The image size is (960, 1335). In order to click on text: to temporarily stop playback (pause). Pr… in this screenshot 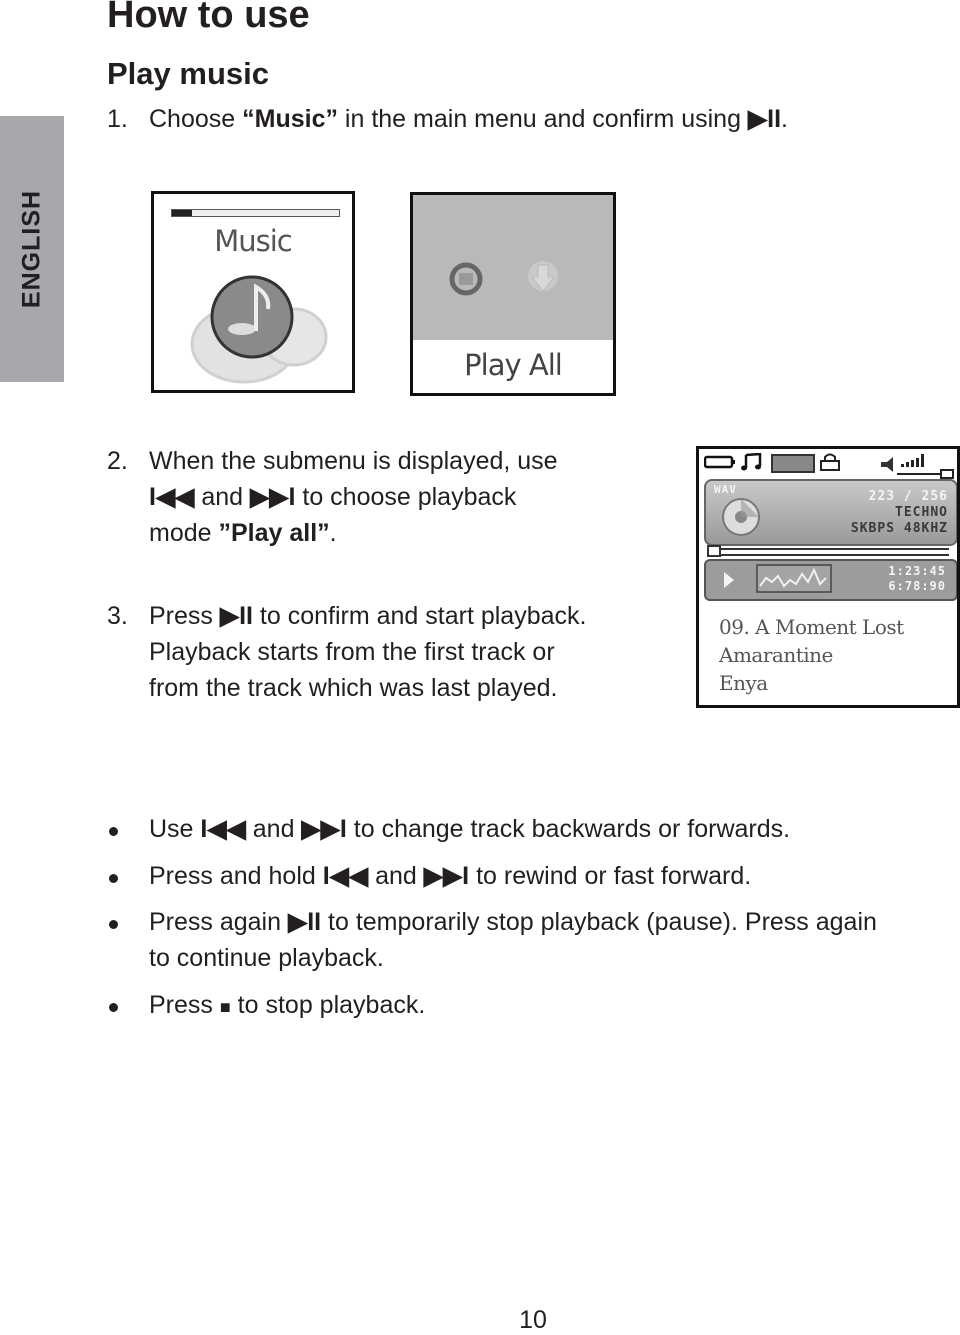, I will do `click(599, 922)`.